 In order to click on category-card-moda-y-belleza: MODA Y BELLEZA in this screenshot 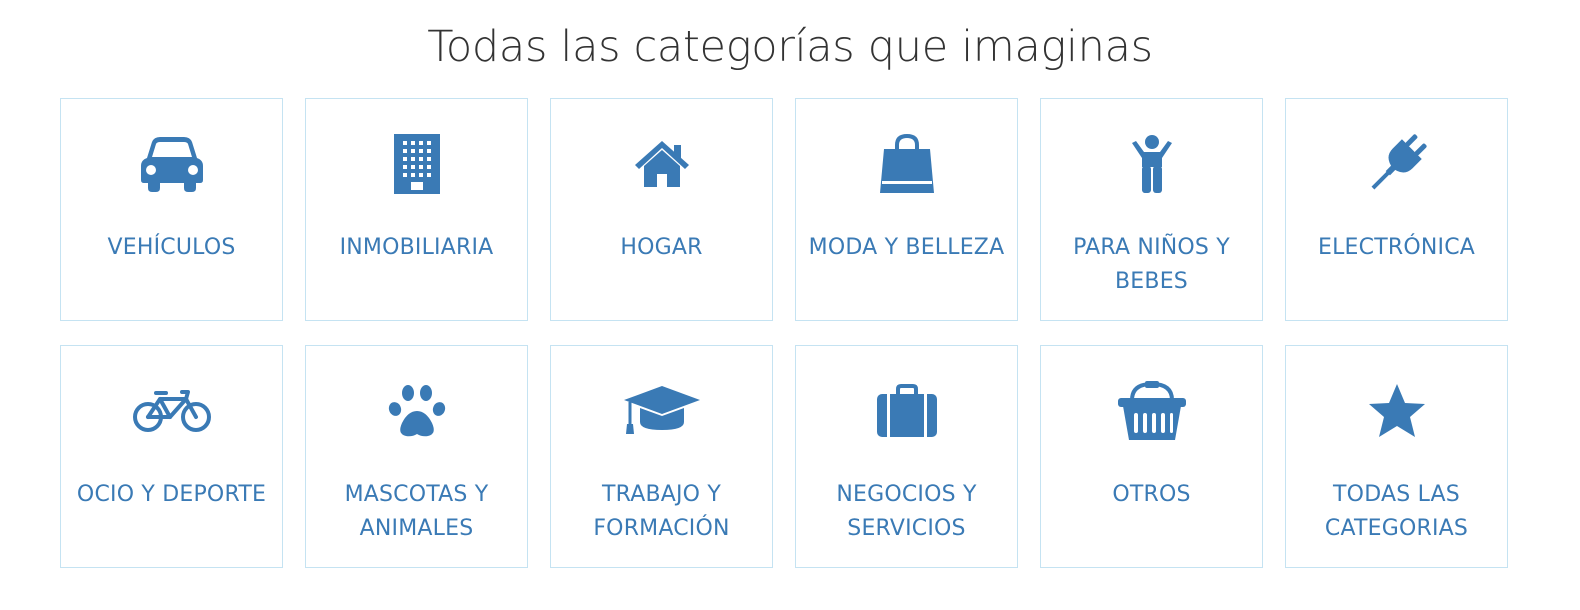, I will do `click(906, 209)`.